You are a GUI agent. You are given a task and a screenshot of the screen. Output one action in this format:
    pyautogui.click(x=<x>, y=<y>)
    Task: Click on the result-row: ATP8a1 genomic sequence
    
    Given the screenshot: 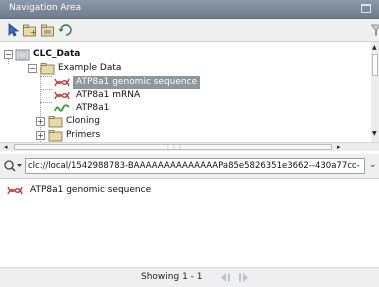 What is the action you would take?
    pyautogui.click(x=189, y=190)
    